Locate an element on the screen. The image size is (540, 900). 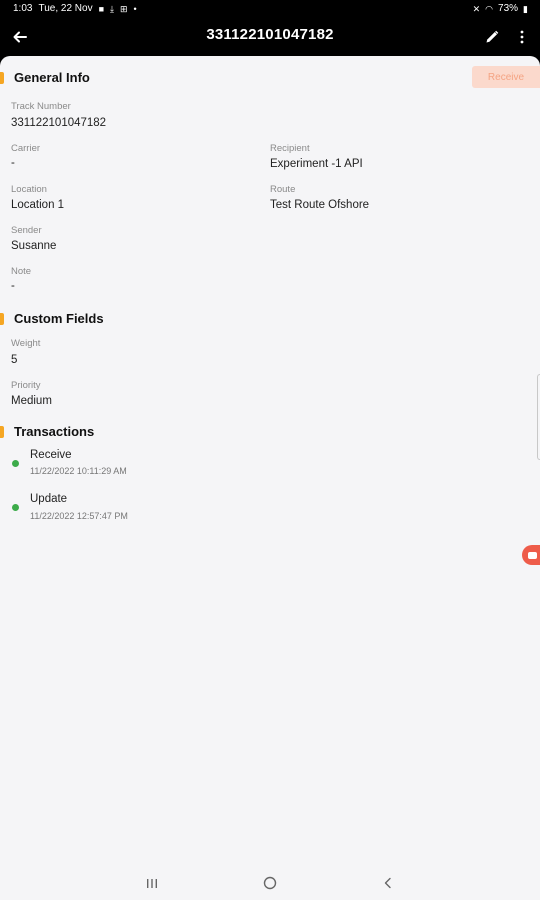
route-value: Test Route Ofshore is located at coordinates (320, 205).